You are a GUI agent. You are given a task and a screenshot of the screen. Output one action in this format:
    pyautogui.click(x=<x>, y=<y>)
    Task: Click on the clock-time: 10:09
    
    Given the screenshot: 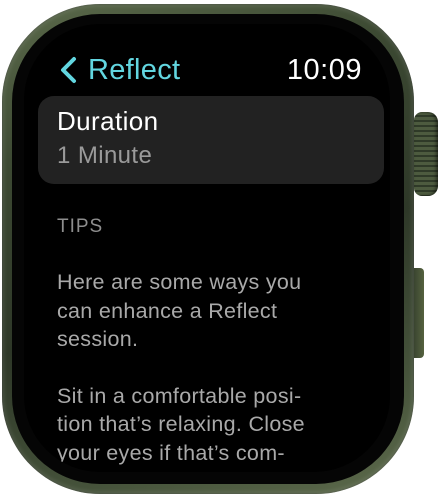 What is the action you would take?
    pyautogui.click(x=324, y=70)
    